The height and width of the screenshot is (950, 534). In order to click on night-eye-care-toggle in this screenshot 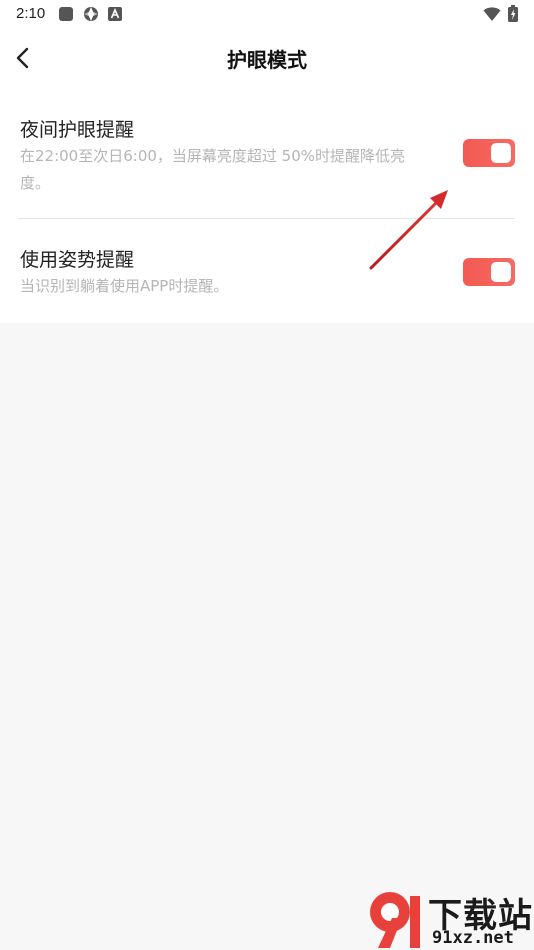, I will do `click(489, 153)`.